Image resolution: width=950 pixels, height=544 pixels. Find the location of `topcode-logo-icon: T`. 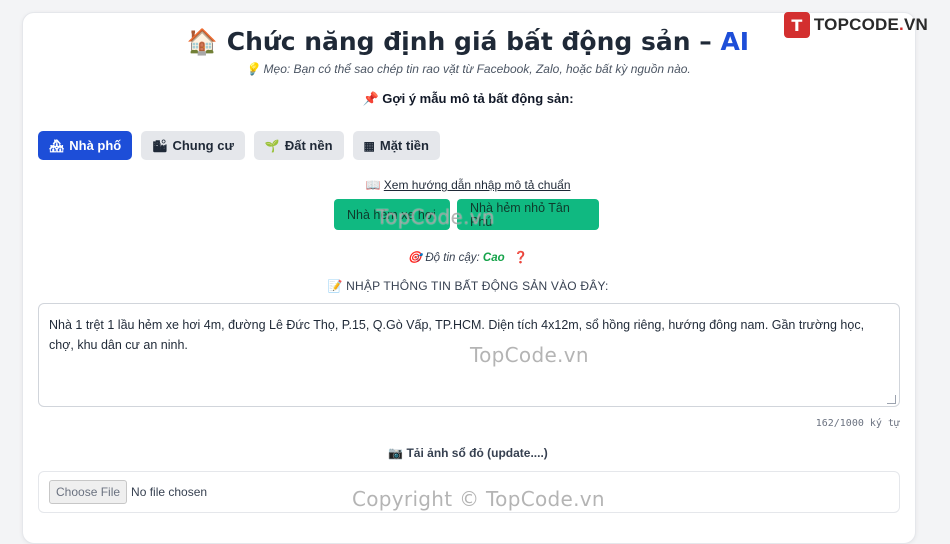

topcode-logo-icon: T is located at coordinates (796, 25).